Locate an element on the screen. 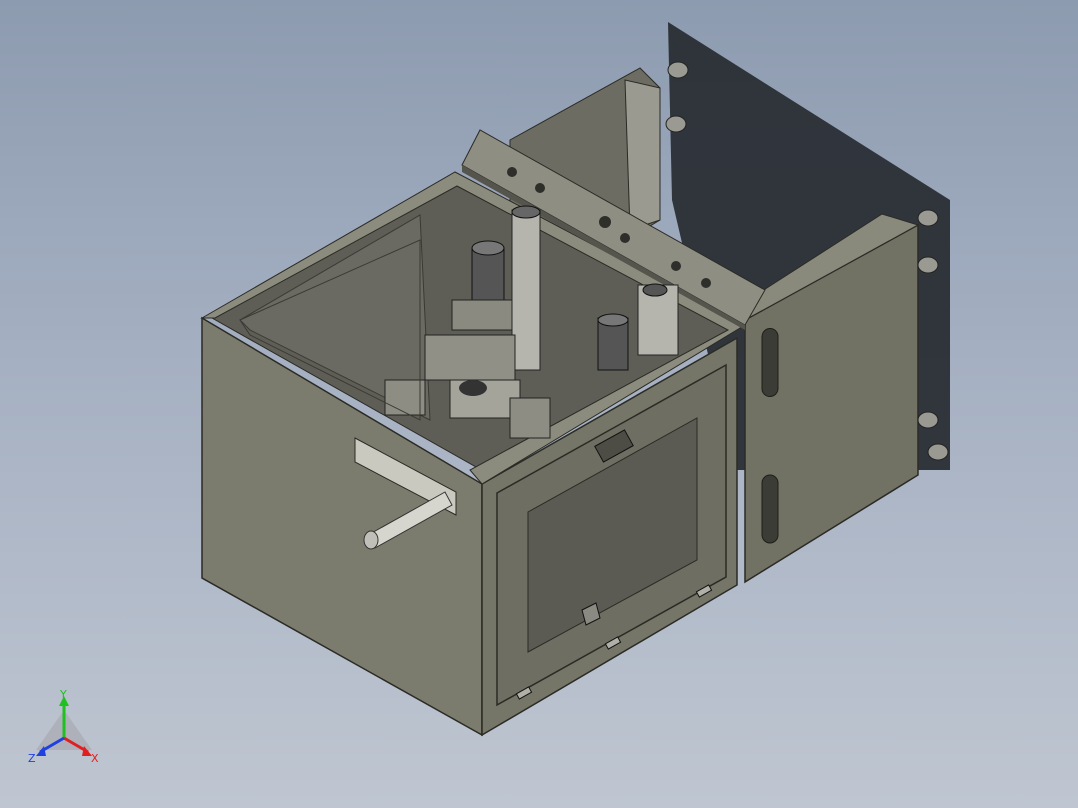 This screenshot has height=808, width=1078. spindle-motor-right is located at coordinates (613, 342).